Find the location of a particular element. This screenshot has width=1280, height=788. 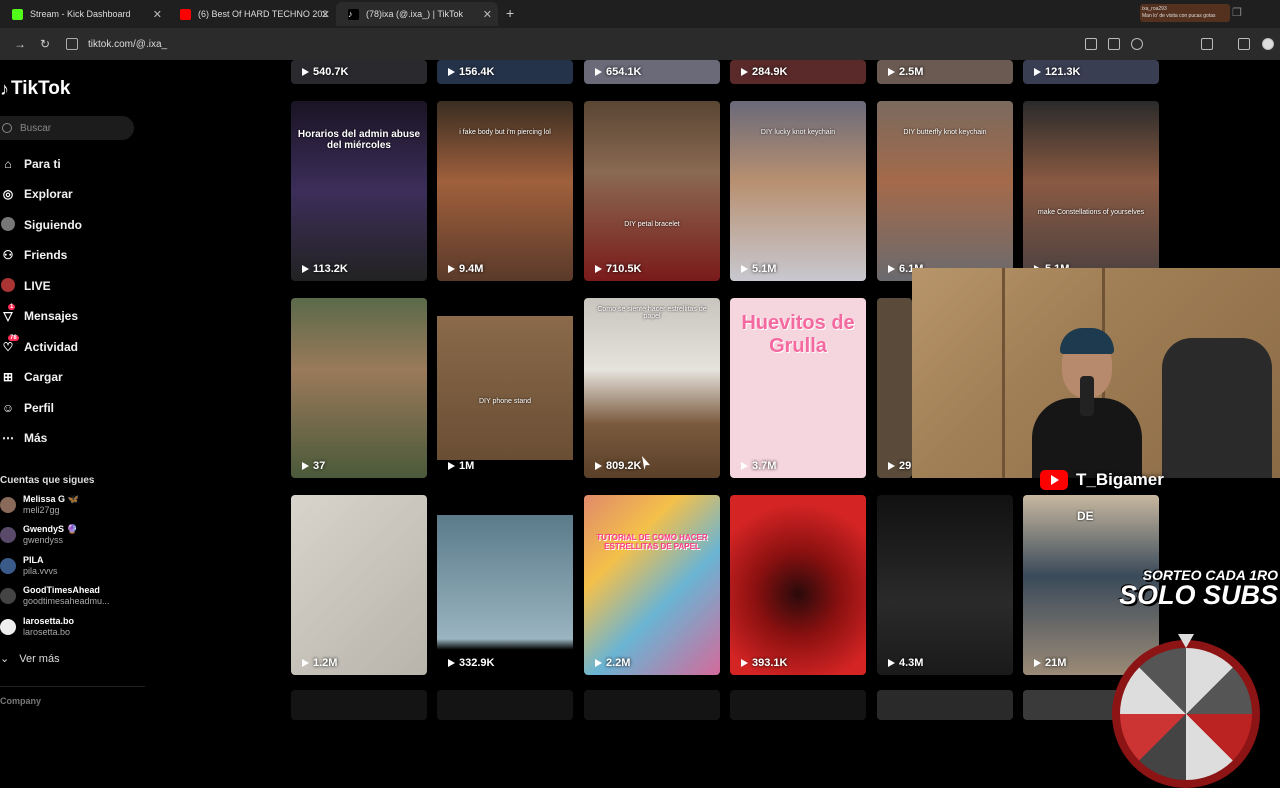

tab-kick-dashboard: Stream - Kick Dashboard ✕ is located at coordinates (84, 14).